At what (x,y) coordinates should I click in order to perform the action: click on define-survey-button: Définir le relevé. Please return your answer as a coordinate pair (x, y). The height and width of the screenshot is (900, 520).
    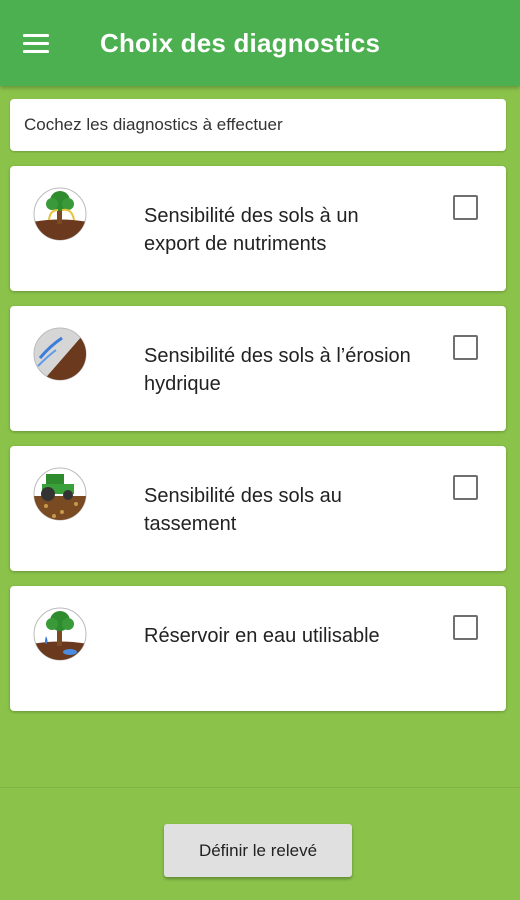
    Looking at the image, I should click on (258, 850).